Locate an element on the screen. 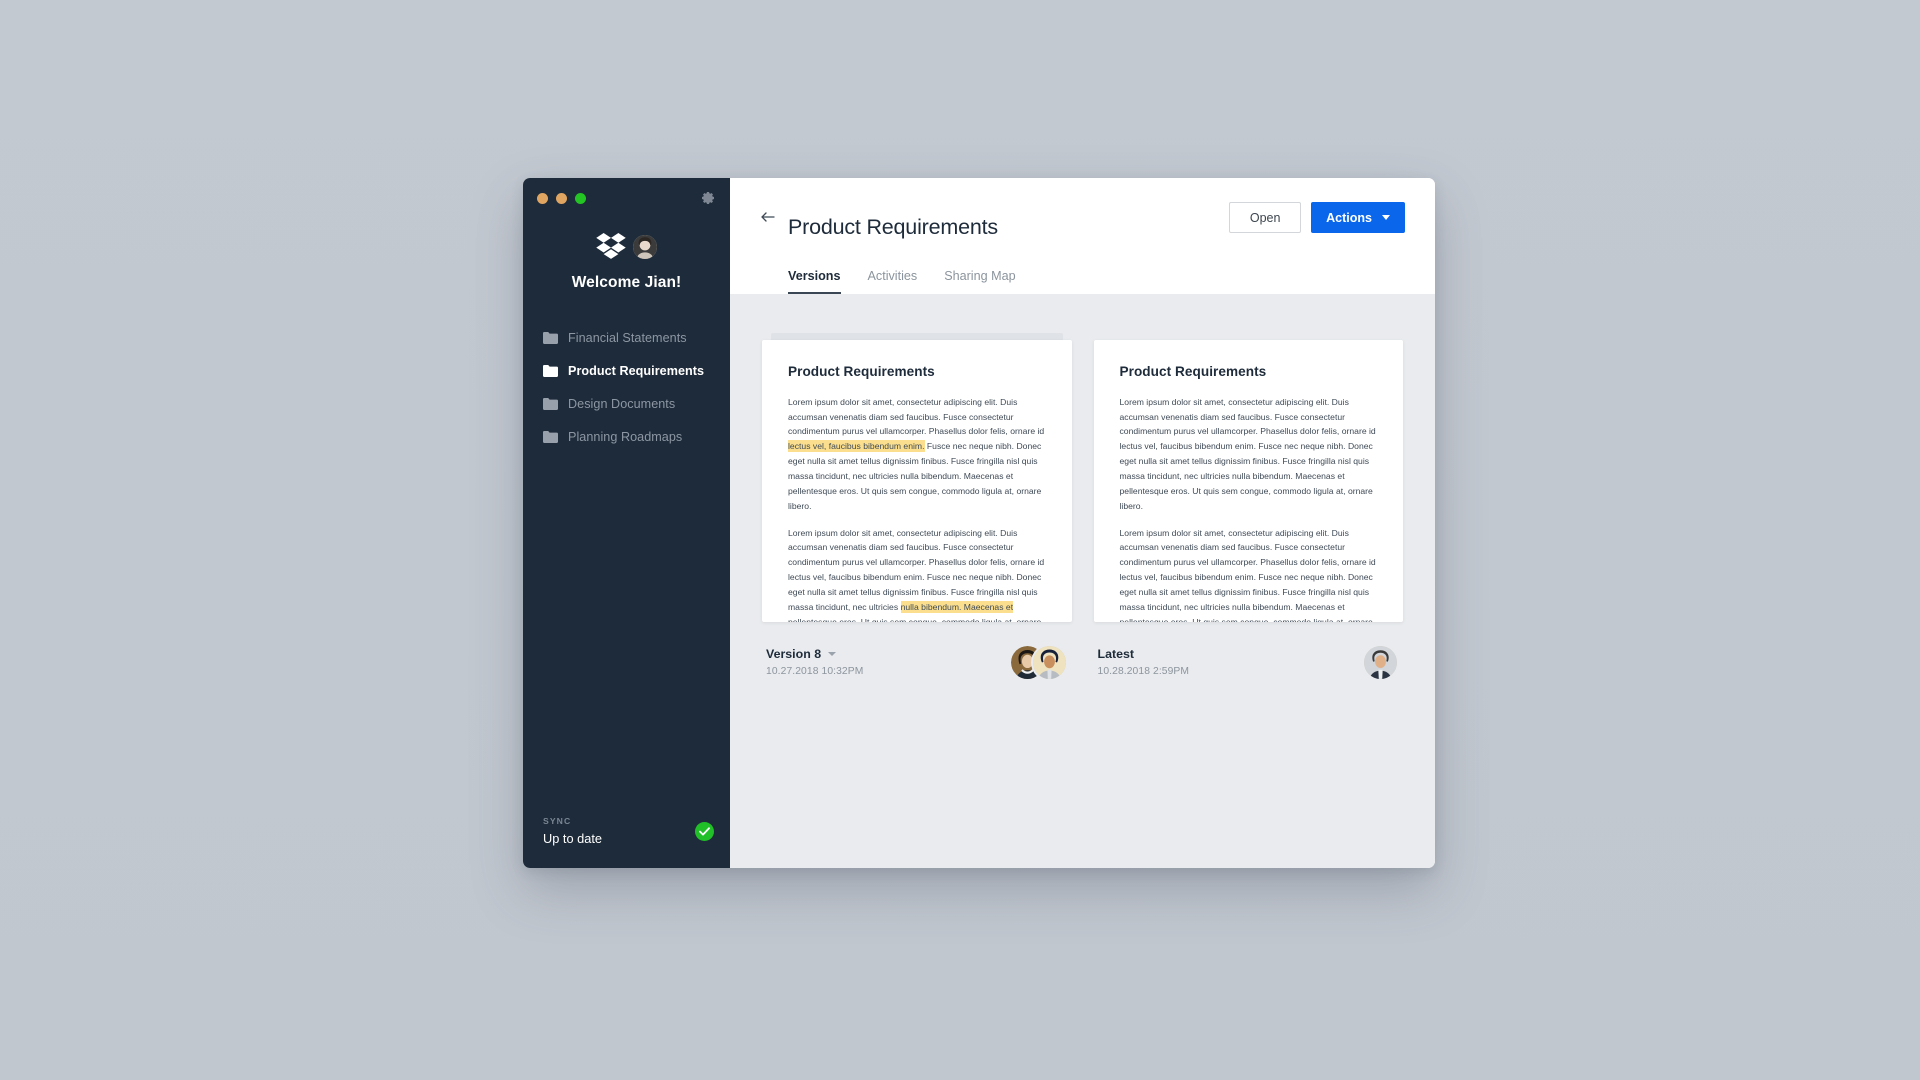 The width and height of the screenshot is (1920, 1080). minimize-window-button is located at coordinates (561, 198).